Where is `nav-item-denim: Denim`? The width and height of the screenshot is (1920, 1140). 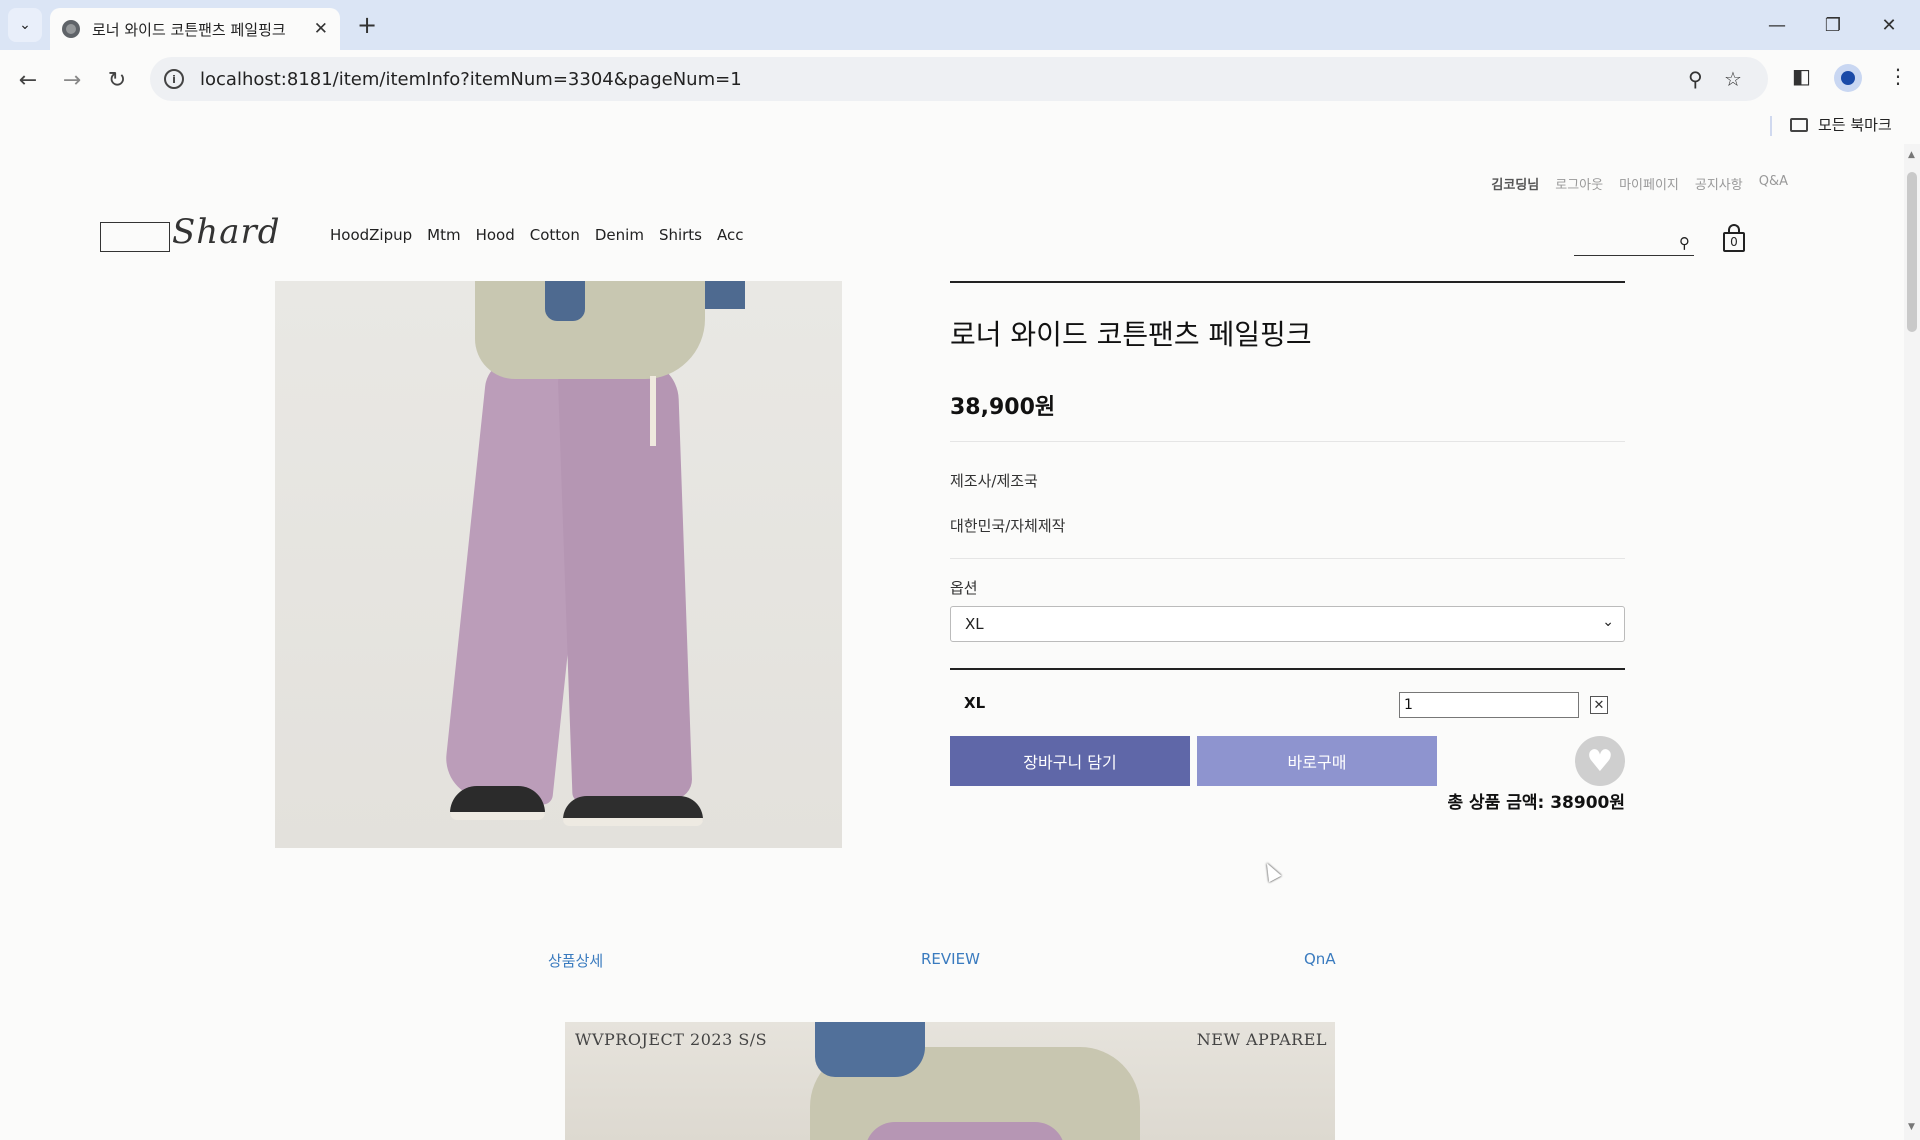
nav-item-denim: Denim is located at coordinates (619, 235).